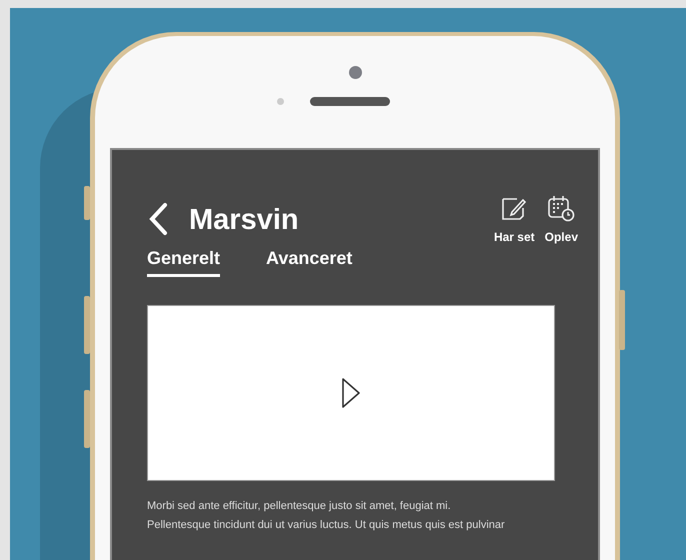  I want to click on description-text: Morbi sed ante efficitur, pellentesque justo sit amet, feugiat mi. Pellentesque tincidunt dui ut varius luctus. Ut quis metus quis est pulvinar, so click(326, 516).